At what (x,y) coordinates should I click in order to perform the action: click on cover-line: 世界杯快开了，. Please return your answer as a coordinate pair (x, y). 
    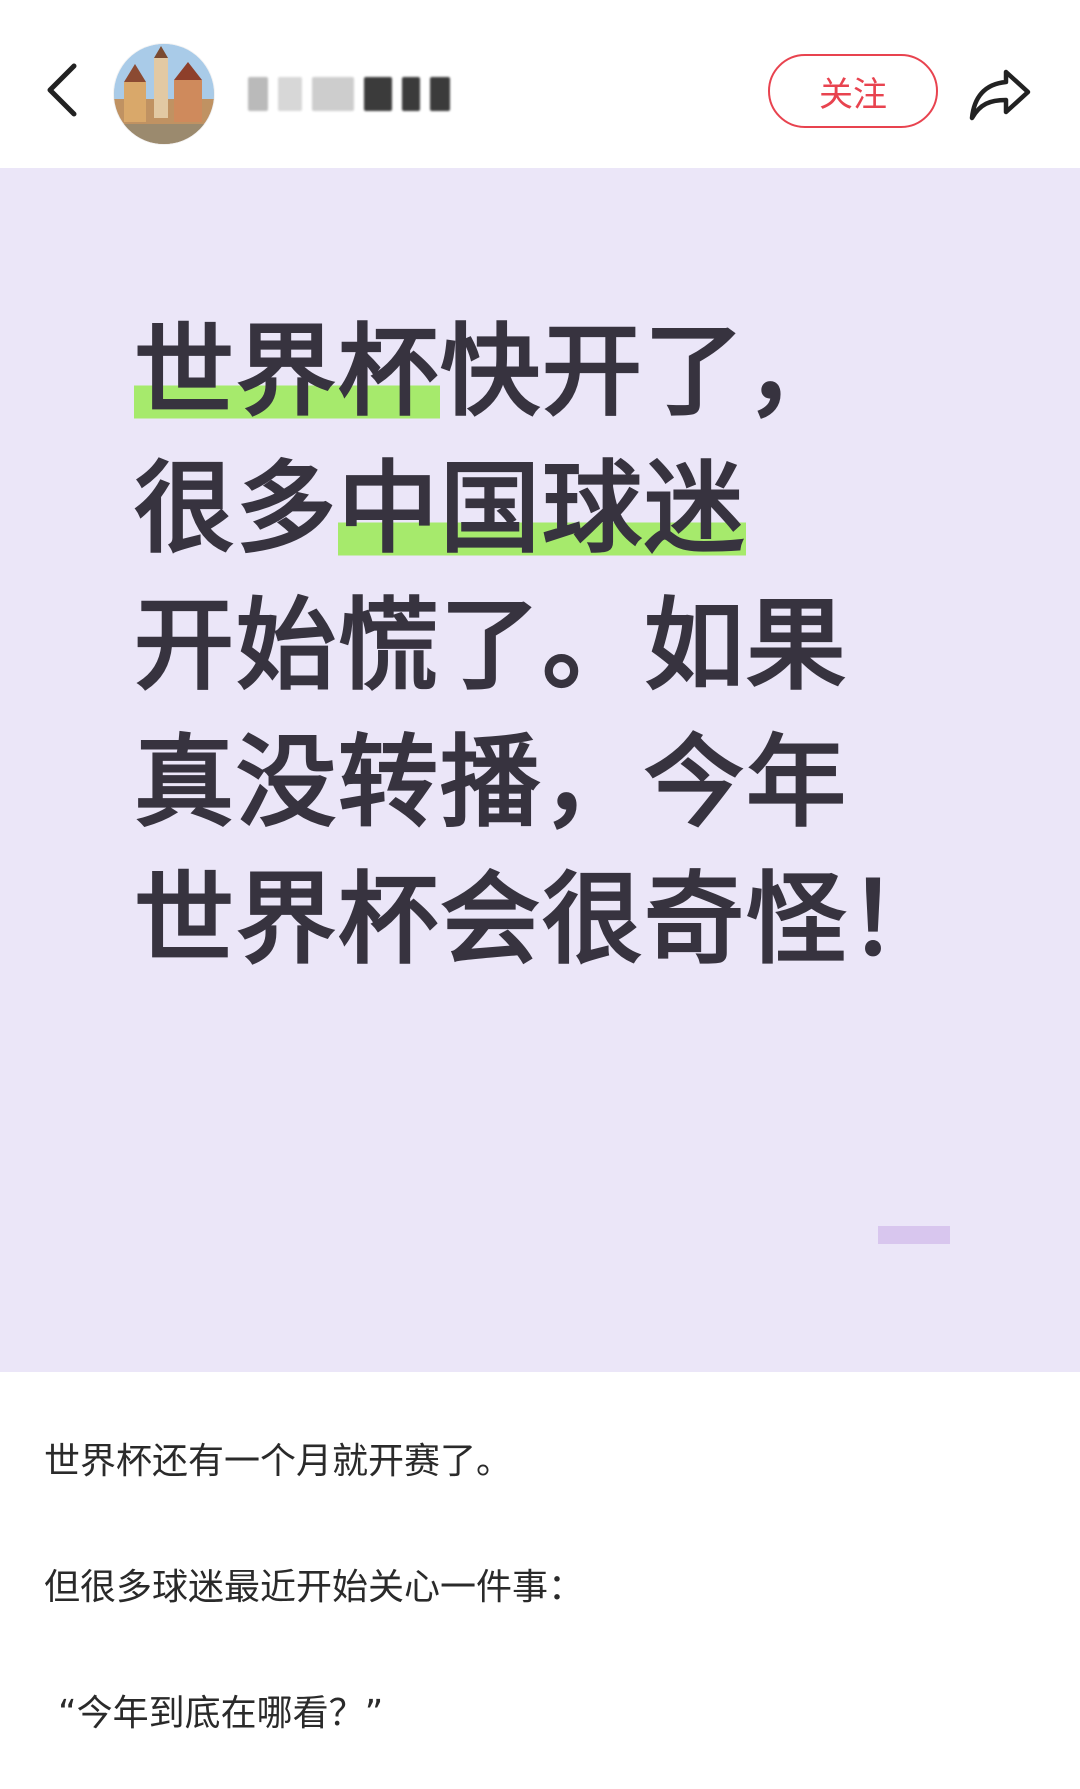
    Looking at the image, I should click on (544, 371).